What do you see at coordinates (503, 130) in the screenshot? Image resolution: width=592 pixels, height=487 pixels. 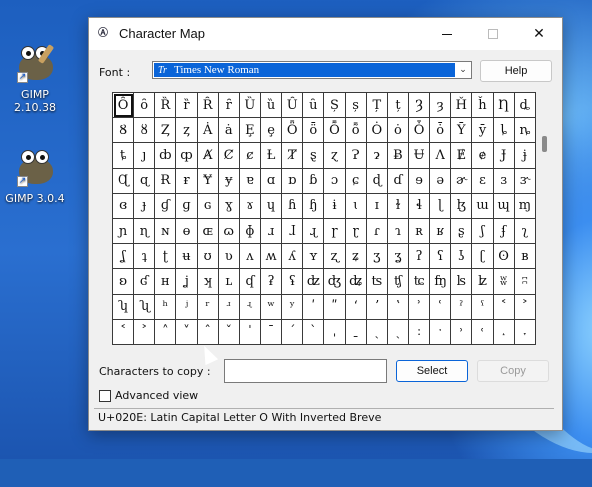 I see `character-cell: ȴ` at bounding box center [503, 130].